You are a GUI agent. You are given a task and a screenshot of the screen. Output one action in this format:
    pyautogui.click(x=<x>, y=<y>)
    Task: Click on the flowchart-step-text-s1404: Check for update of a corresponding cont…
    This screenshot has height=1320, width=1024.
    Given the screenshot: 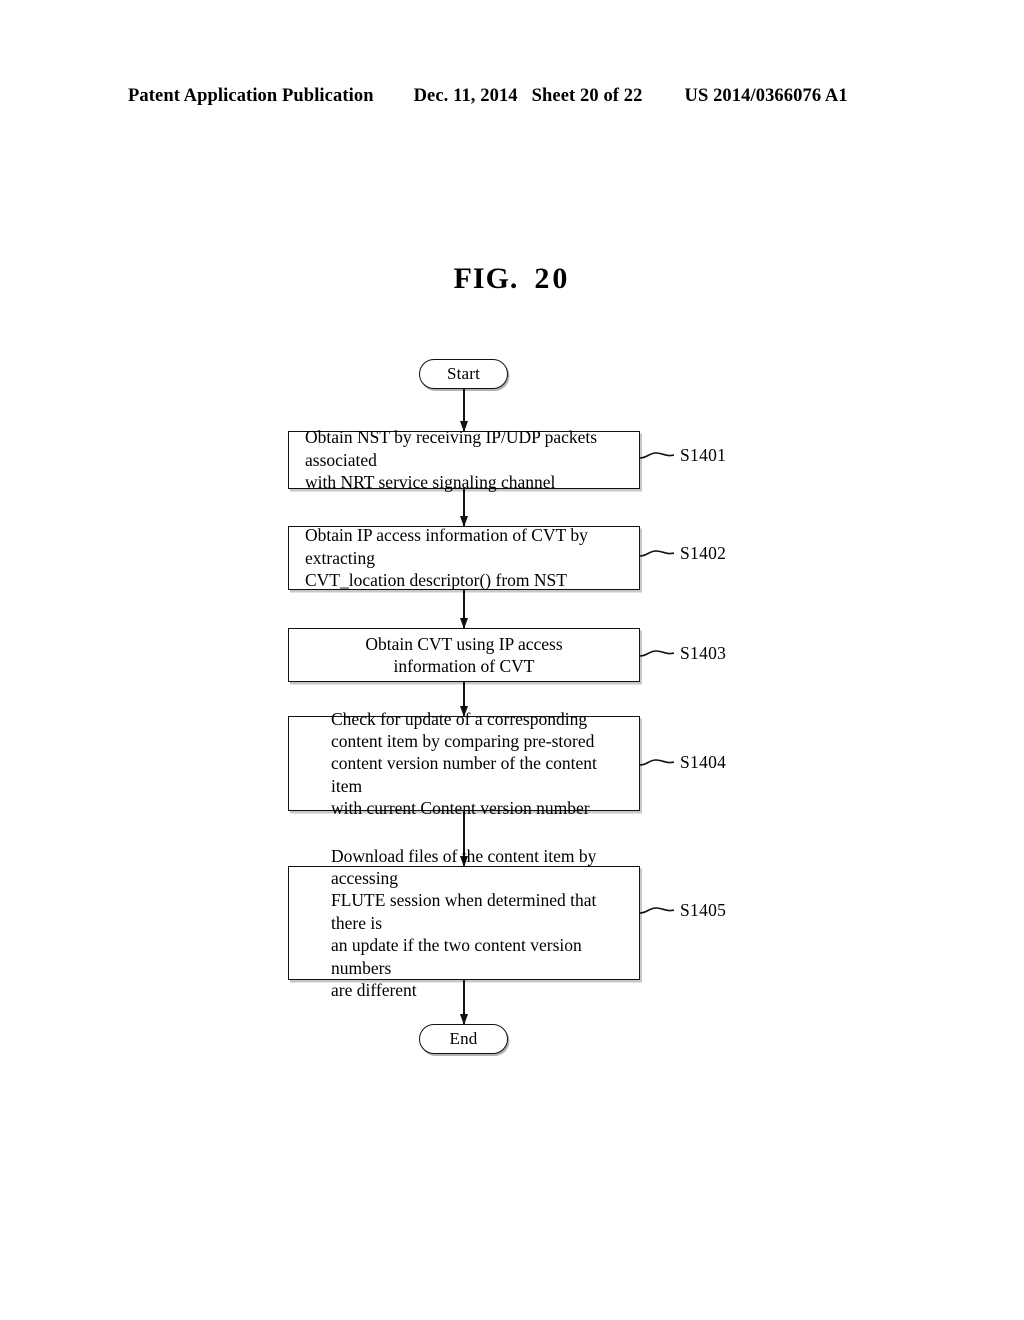 What is the action you would take?
    pyautogui.click(x=464, y=763)
    